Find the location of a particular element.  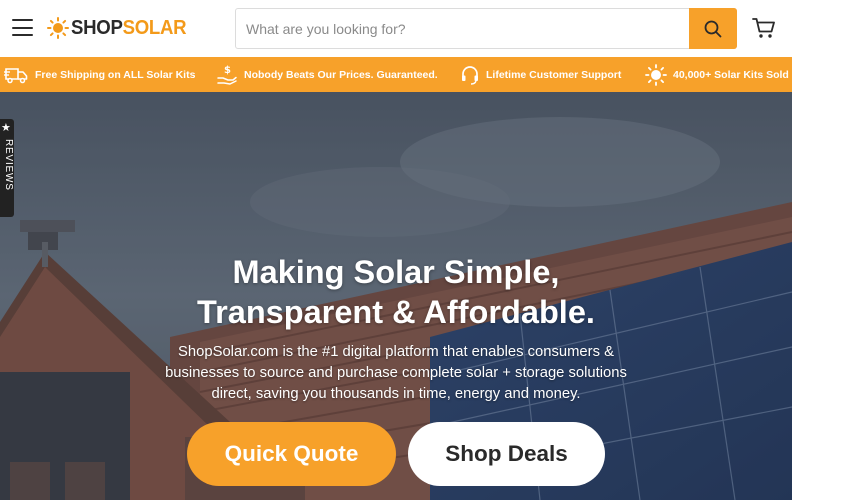

promo-label-prices: Nobody Beats Our Prices. Guaranteed. is located at coordinates (341, 74).